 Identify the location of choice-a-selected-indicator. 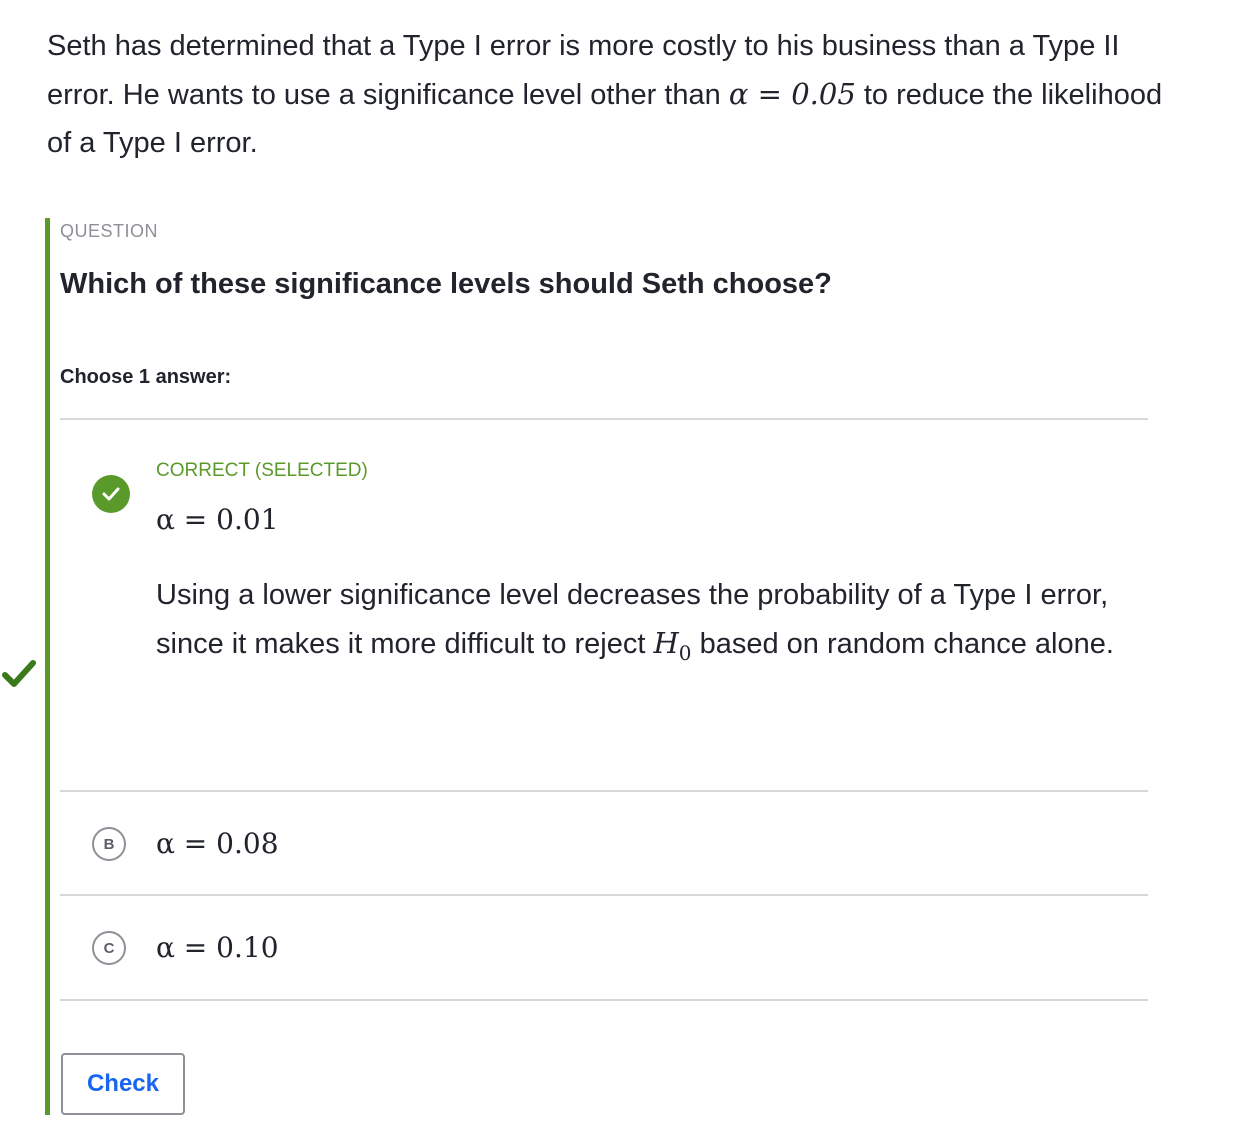
(111, 494).